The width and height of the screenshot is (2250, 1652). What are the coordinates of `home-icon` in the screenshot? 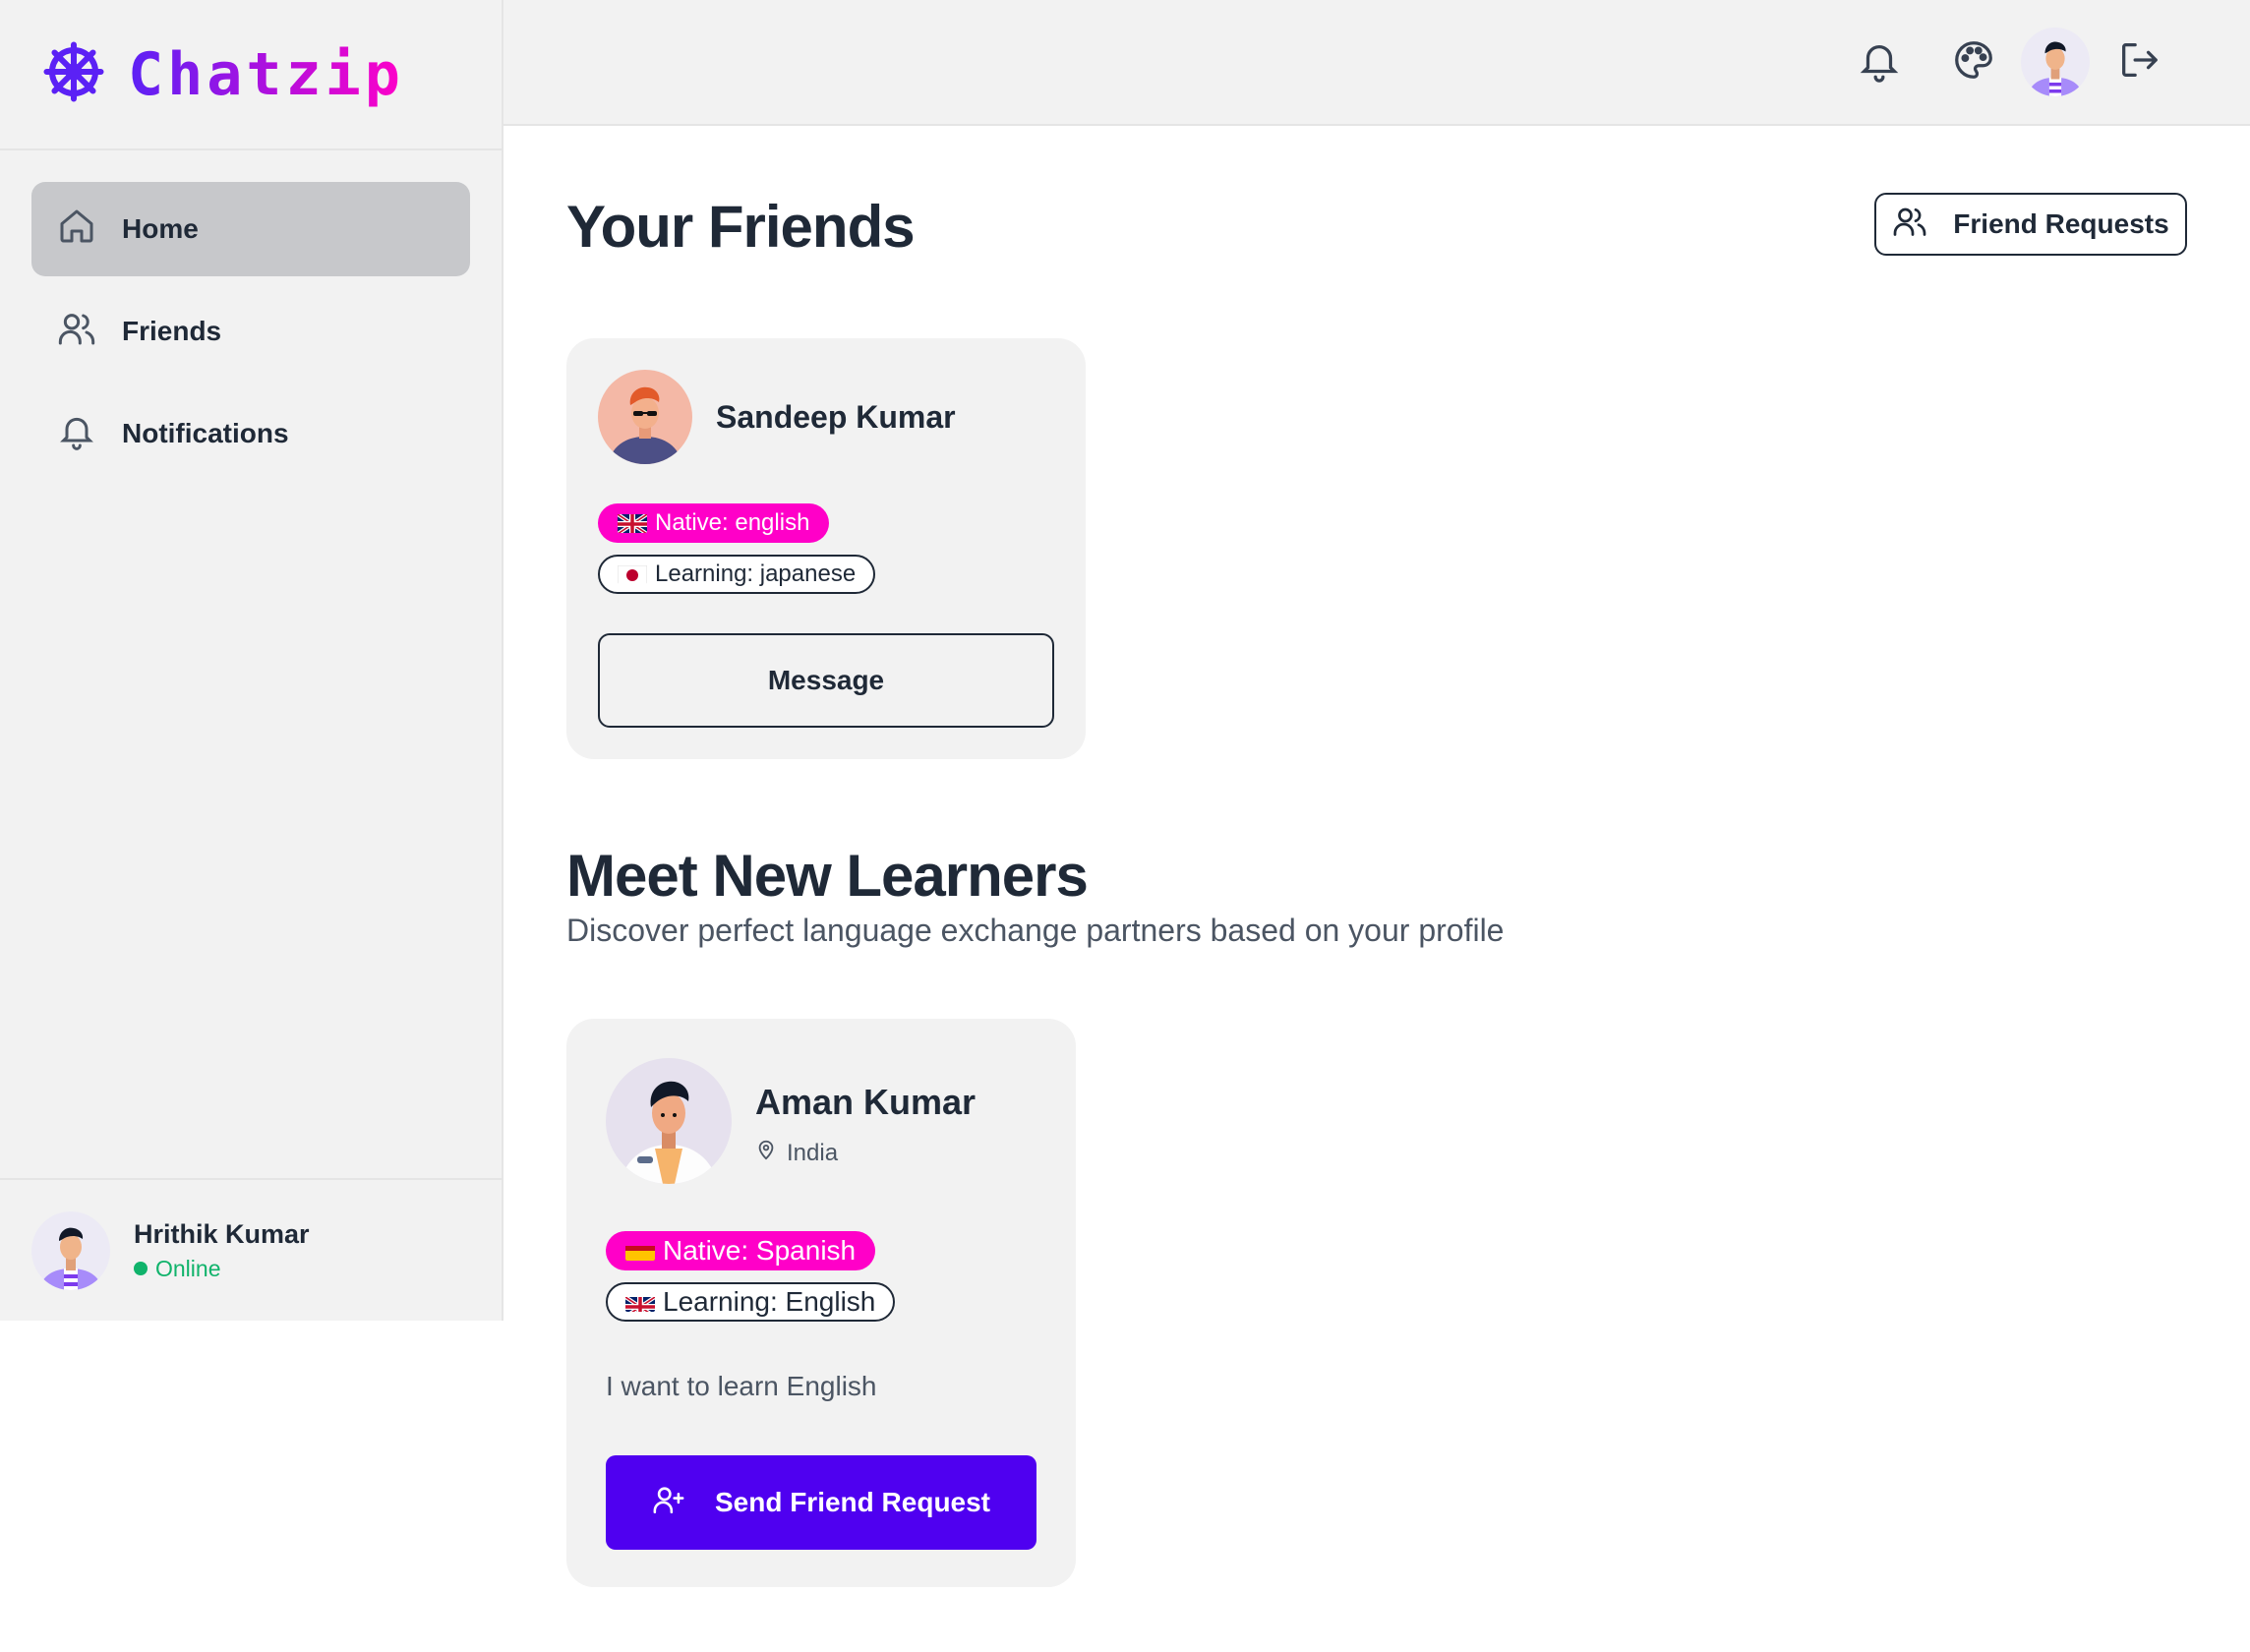 It's located at (76, 229).